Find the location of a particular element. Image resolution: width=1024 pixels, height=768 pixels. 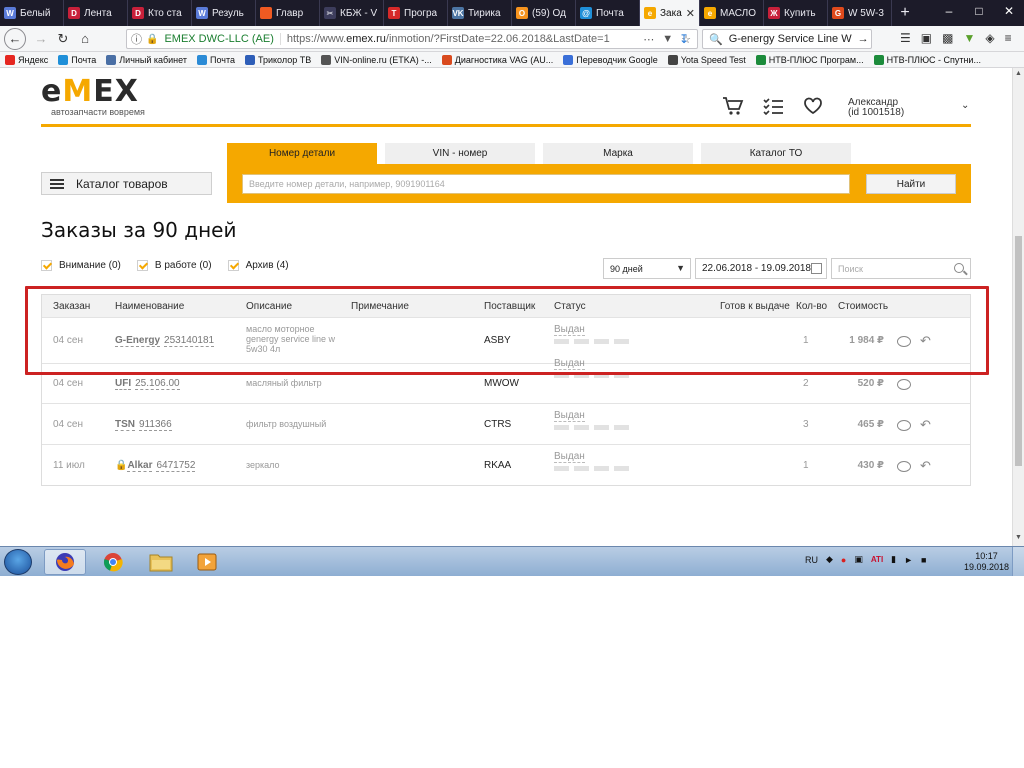

browser-tab: T Програ is located at coordinates (416, 13).